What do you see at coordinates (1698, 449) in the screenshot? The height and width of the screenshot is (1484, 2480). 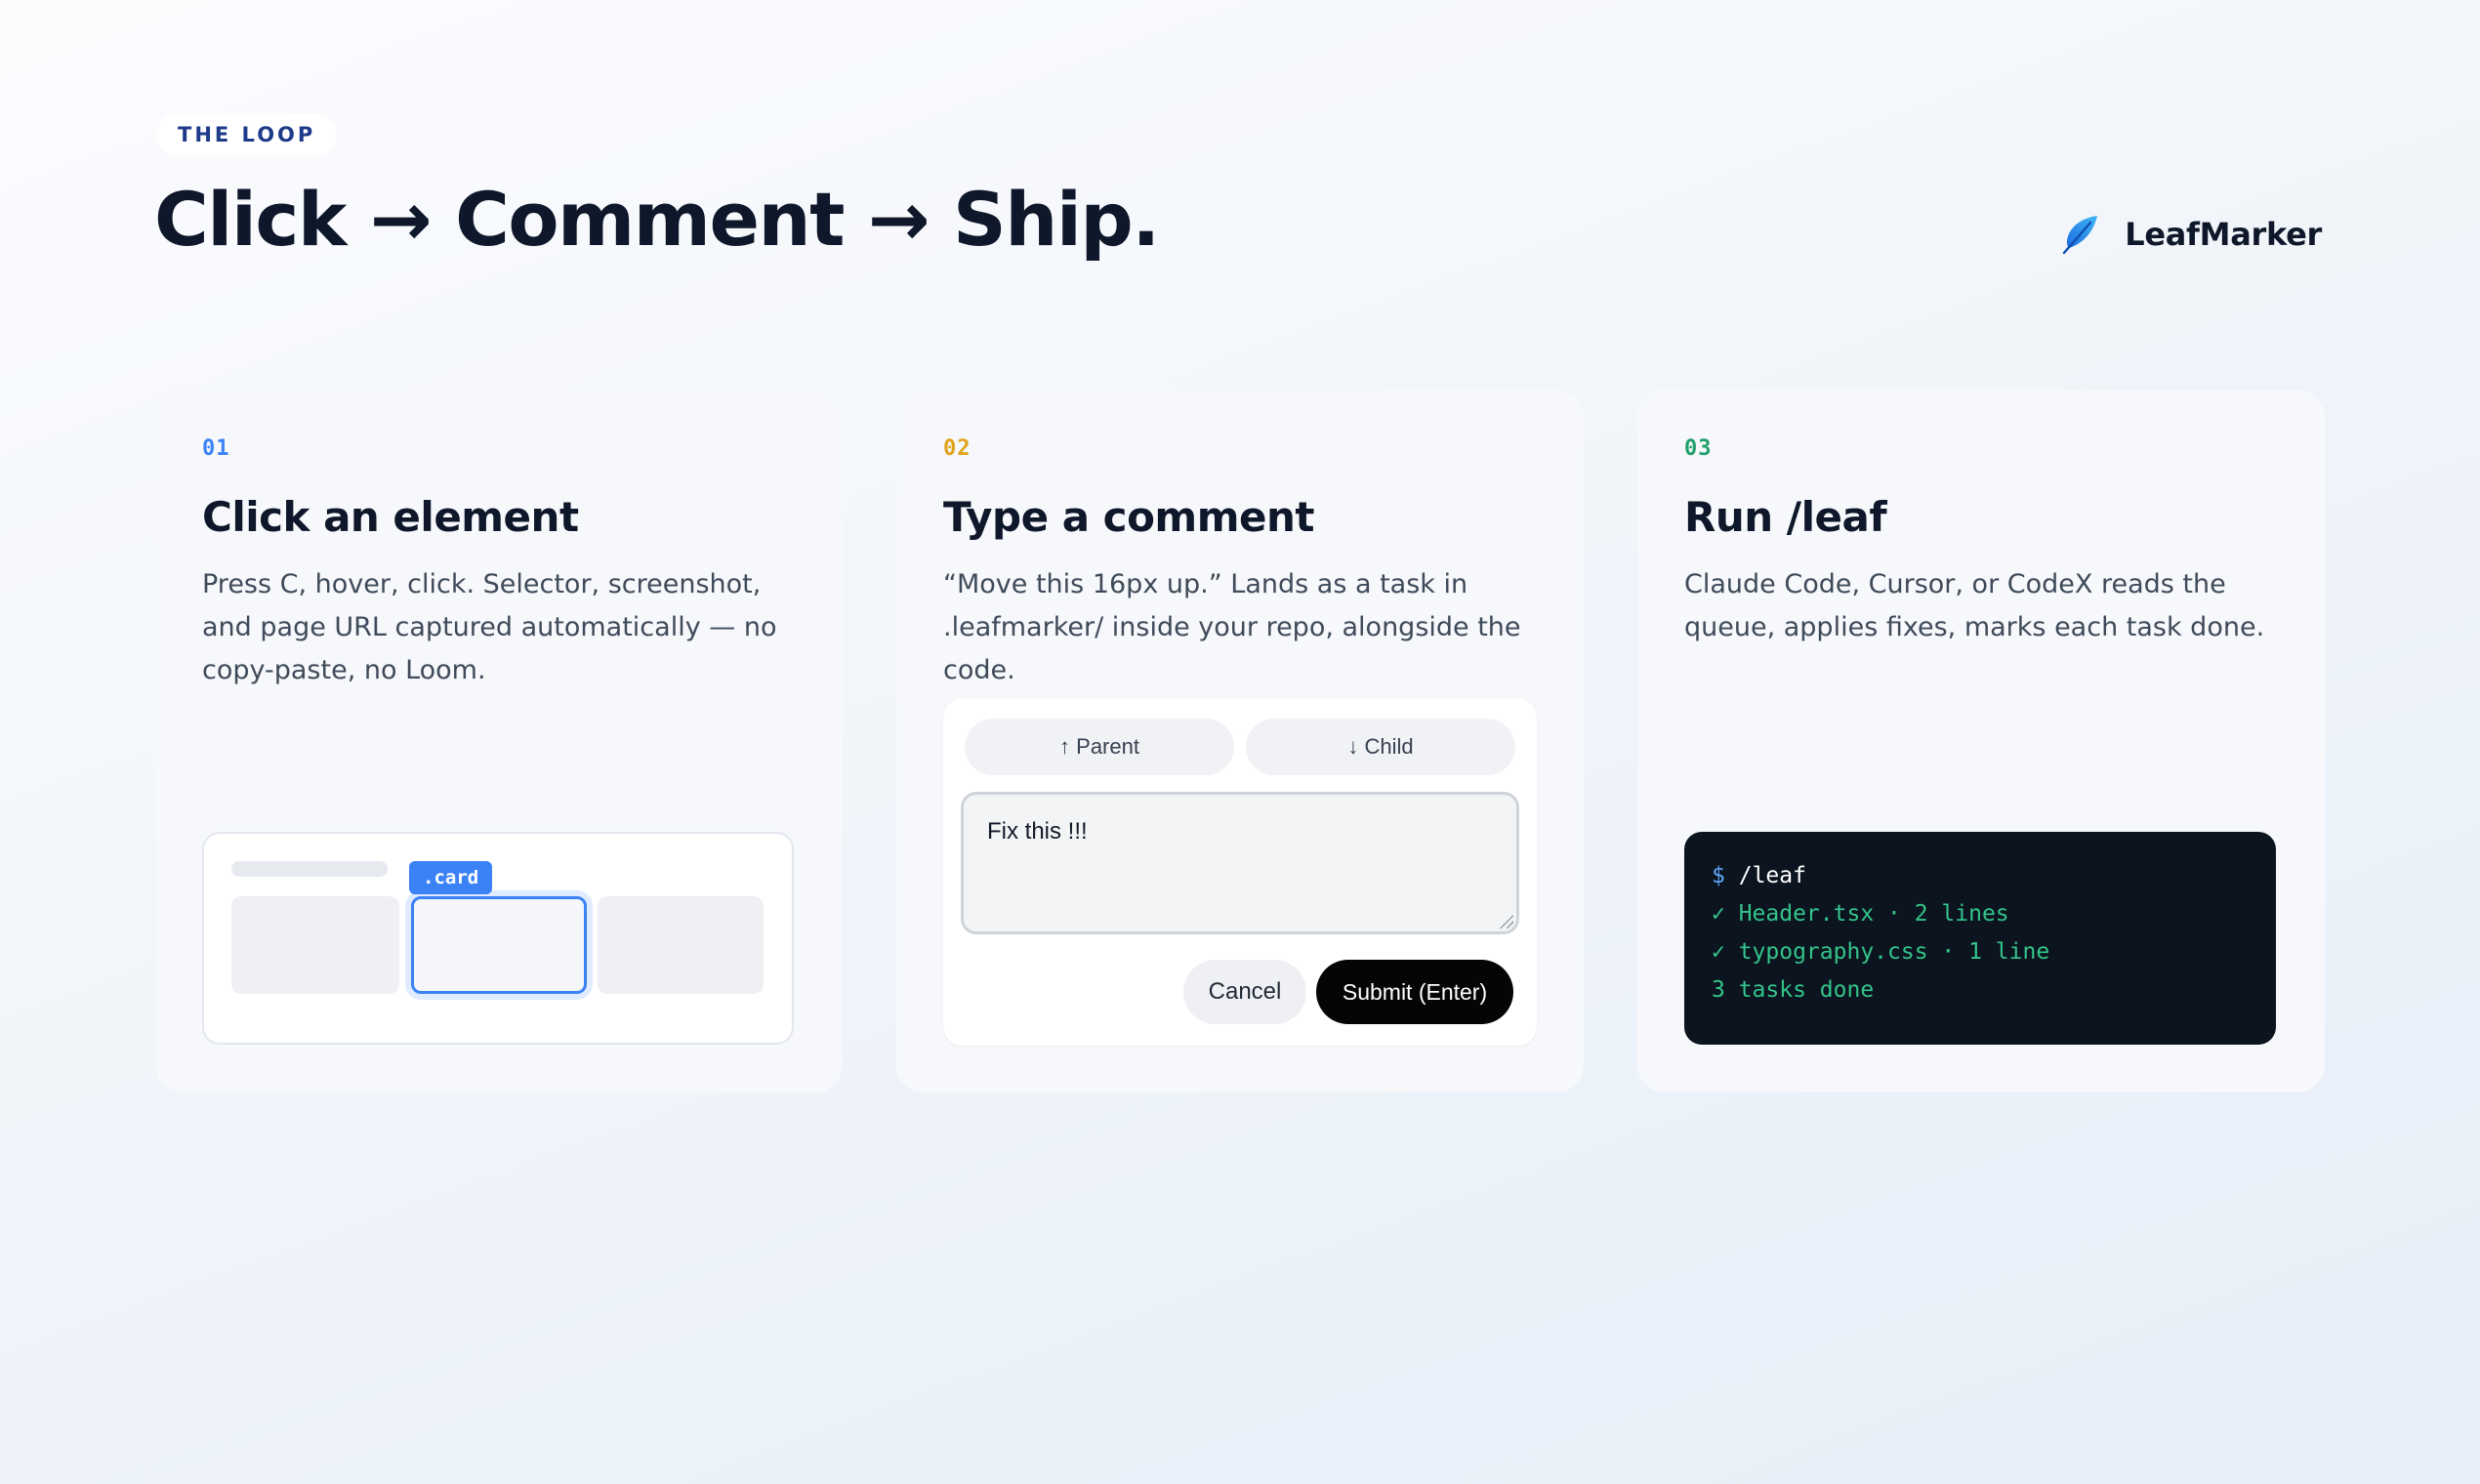 I see `step-number: 03` at bounding box center [1698, 449].